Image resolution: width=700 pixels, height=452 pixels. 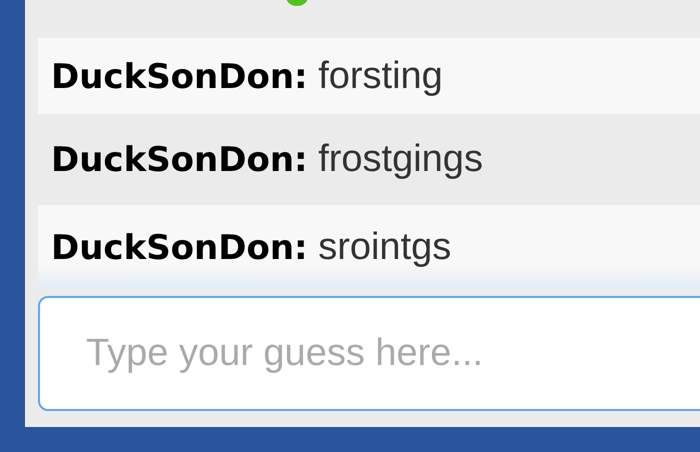 What do you see at coordinates (251, 247) in the screenshot?
I see `chat-message: DuckSonDon: srointgs` at bounding box center [251, 247].